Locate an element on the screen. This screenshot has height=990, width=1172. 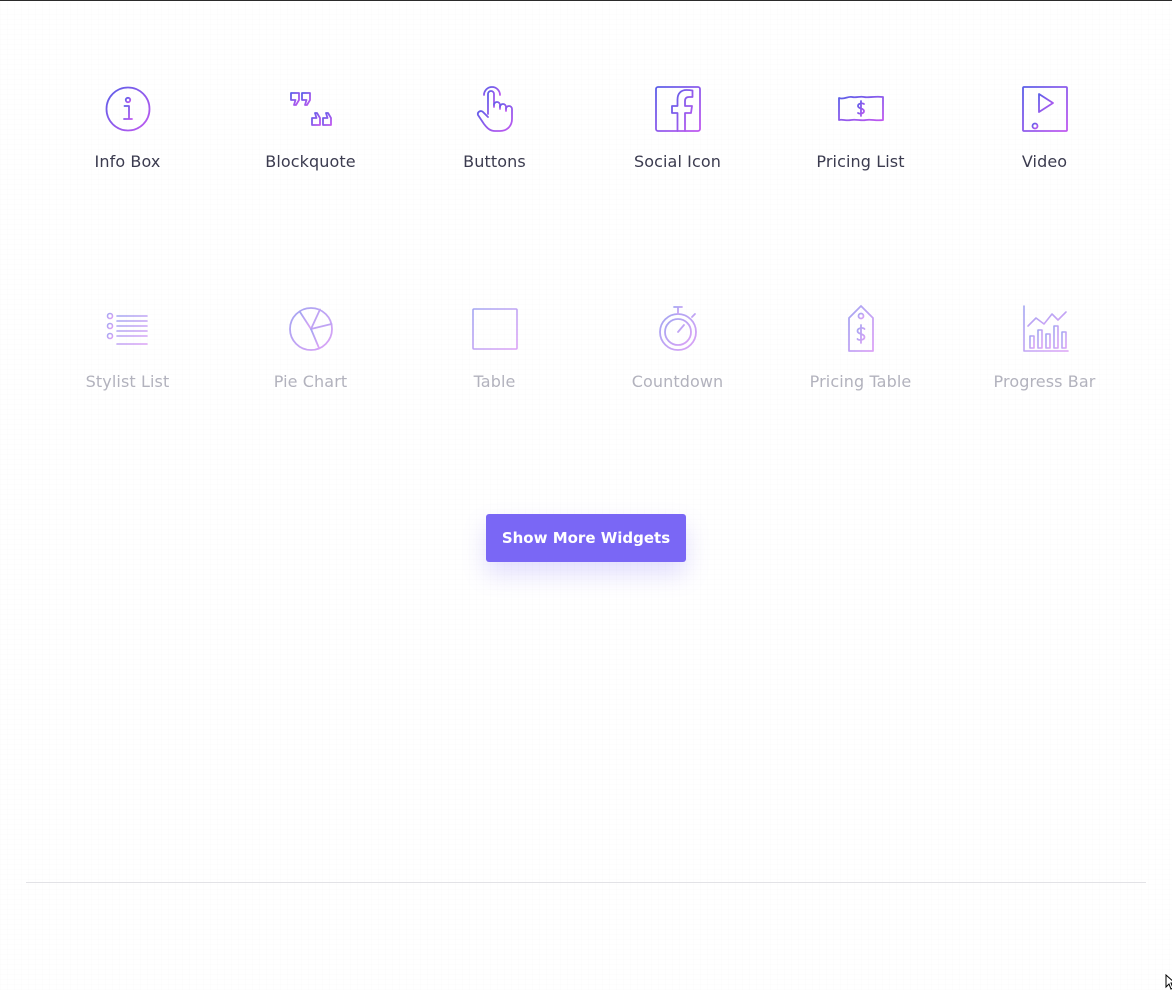
widget-label: Blockquote is located at coordinates (310, 161).